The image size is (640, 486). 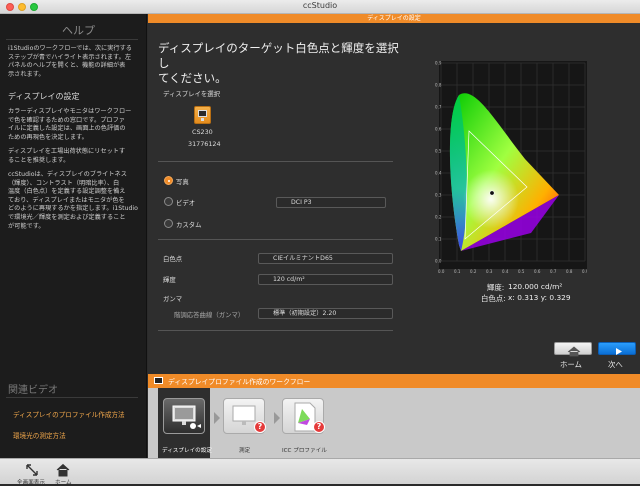 I want to click on workflow-steps: ディスプレイの設定 ? 測定 ? ICC プロファイル, so click(x=394, y=423).